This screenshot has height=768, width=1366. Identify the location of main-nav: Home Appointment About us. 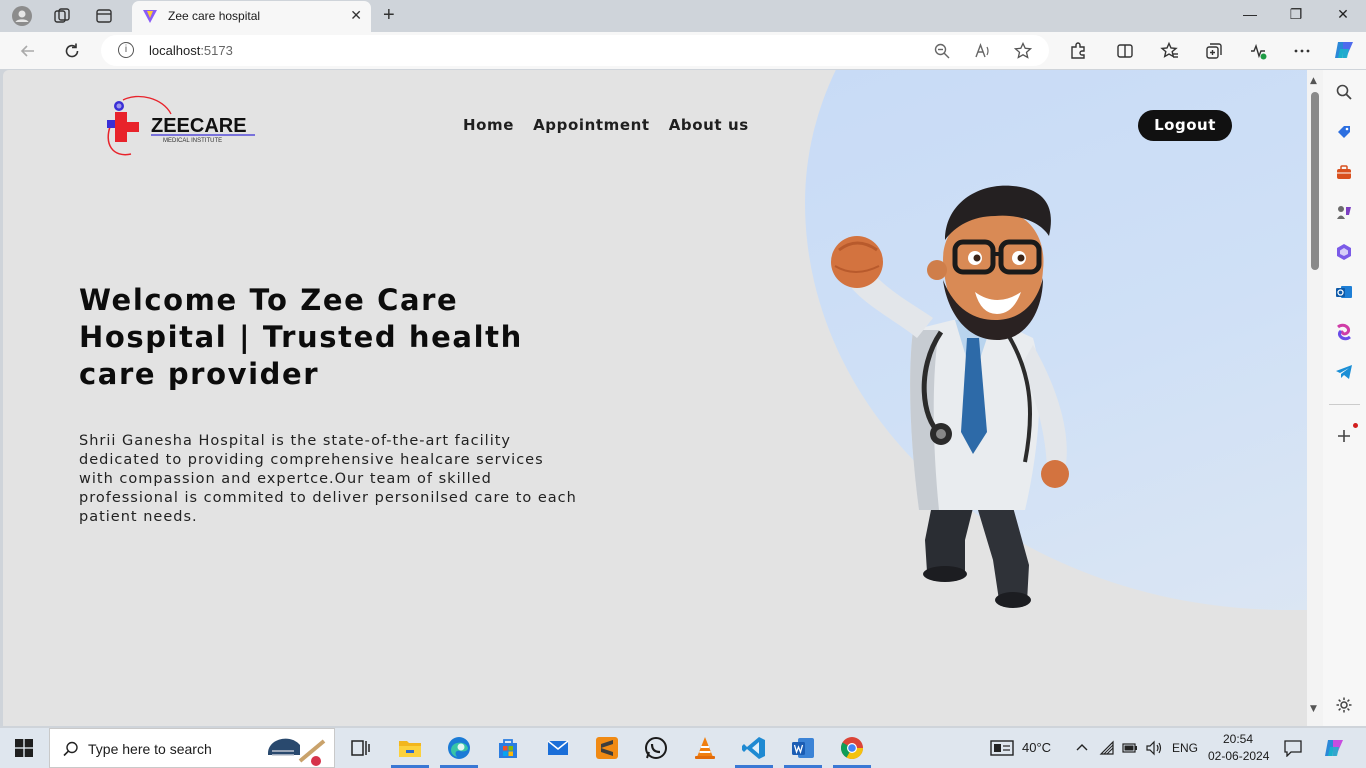
(606, 125).